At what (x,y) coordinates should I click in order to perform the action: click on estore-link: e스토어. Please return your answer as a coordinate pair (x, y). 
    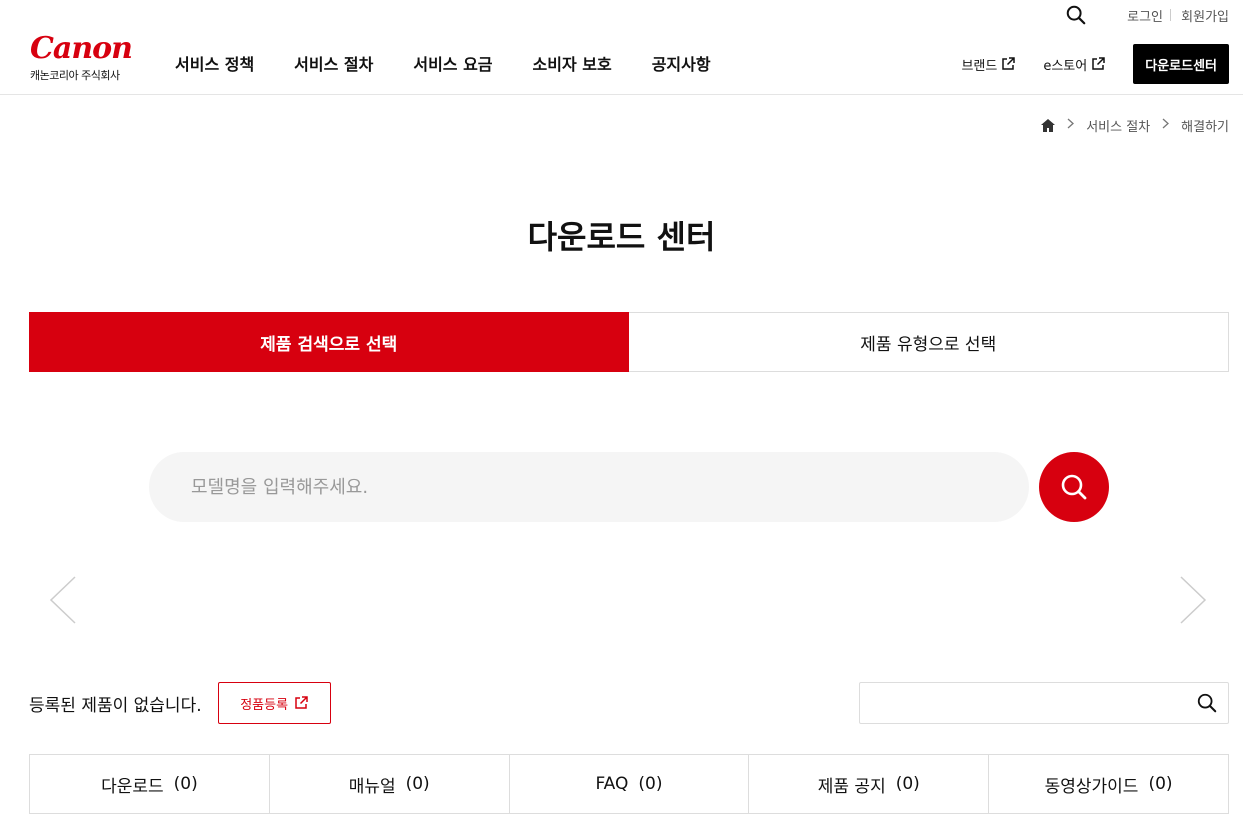
    Looking at the image, I should click on (1074, 64).